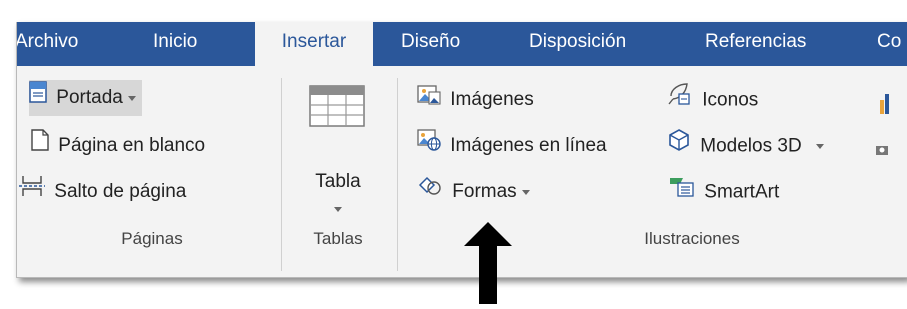 The image size is (907, 309). I want to click on salto-de-pagina-label: Salto de página, so click(120, 191).